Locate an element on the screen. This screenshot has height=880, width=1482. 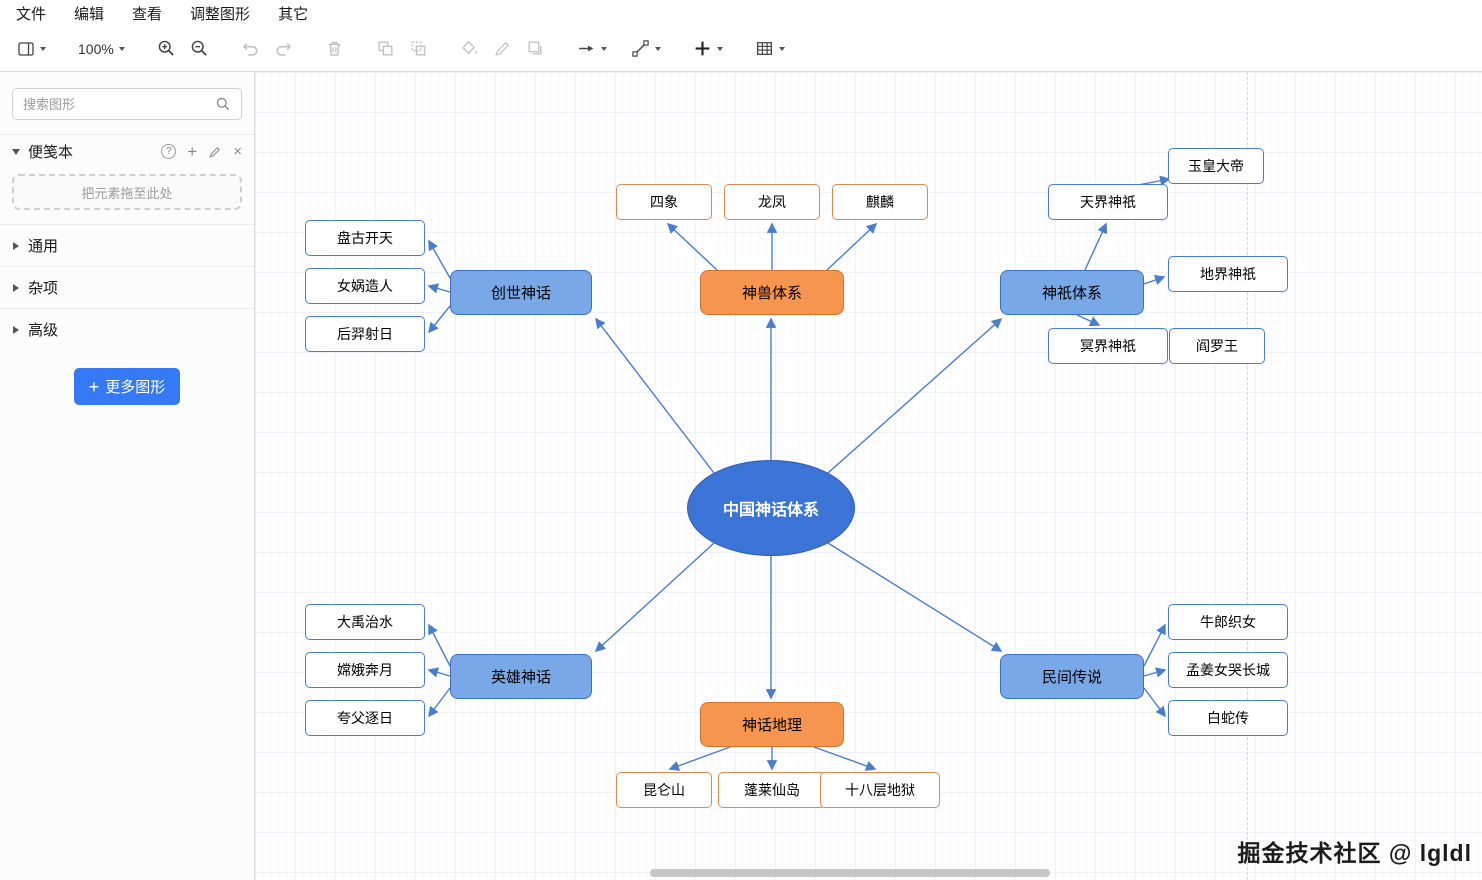
table-icon is located at coordinates (764, 48).